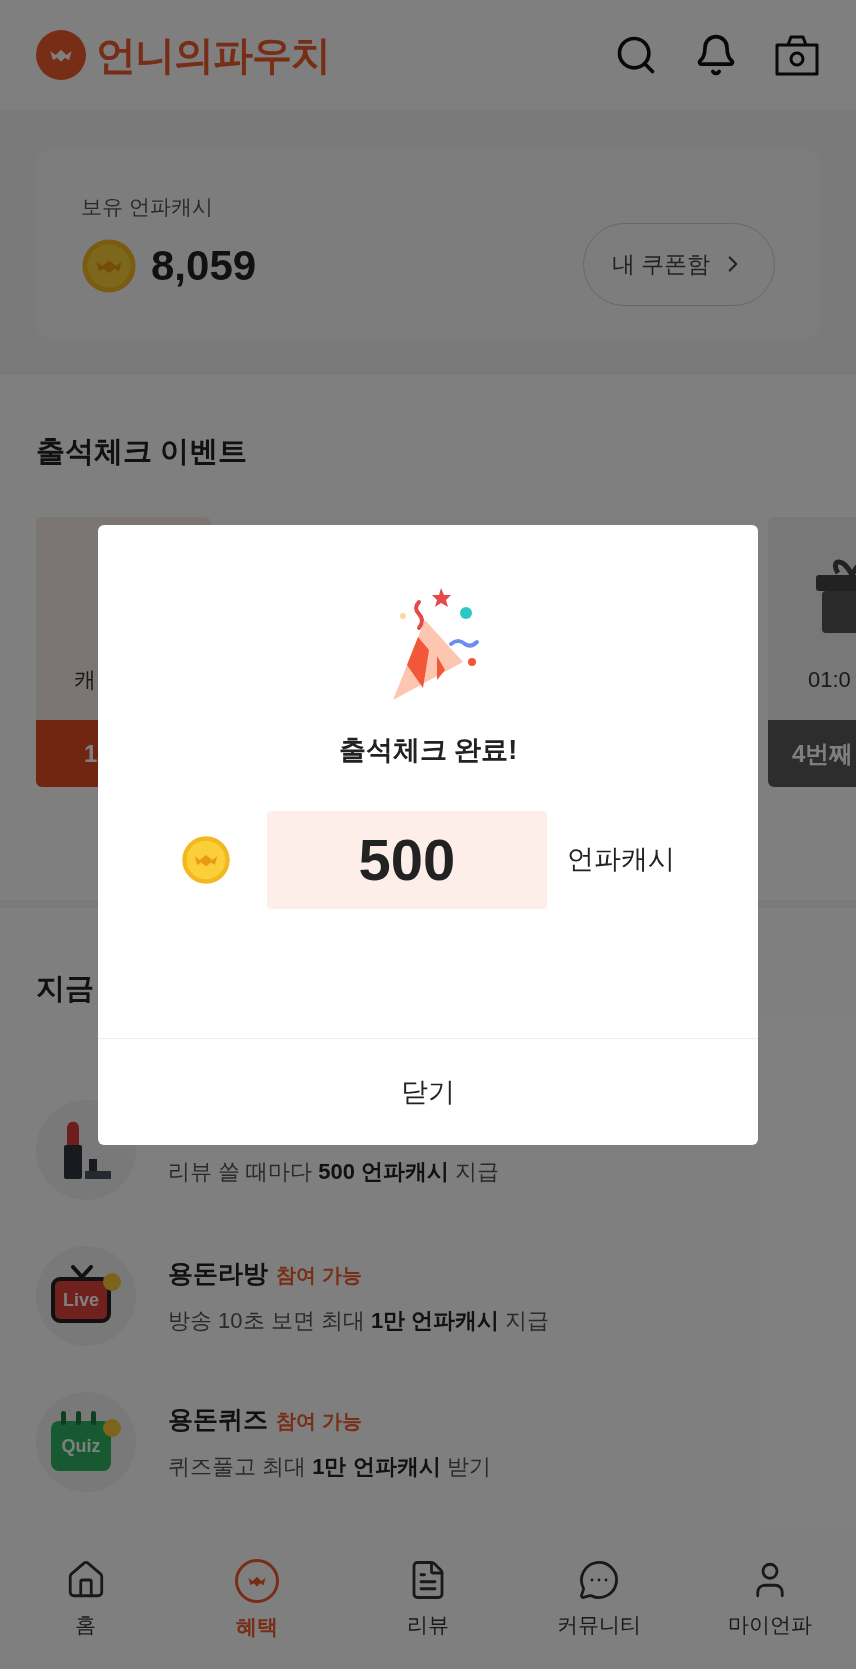  What do you see at coordinates (812, 753) in the screenshot?
I see `day-label: 4번째` at bounding box center [812, 753].